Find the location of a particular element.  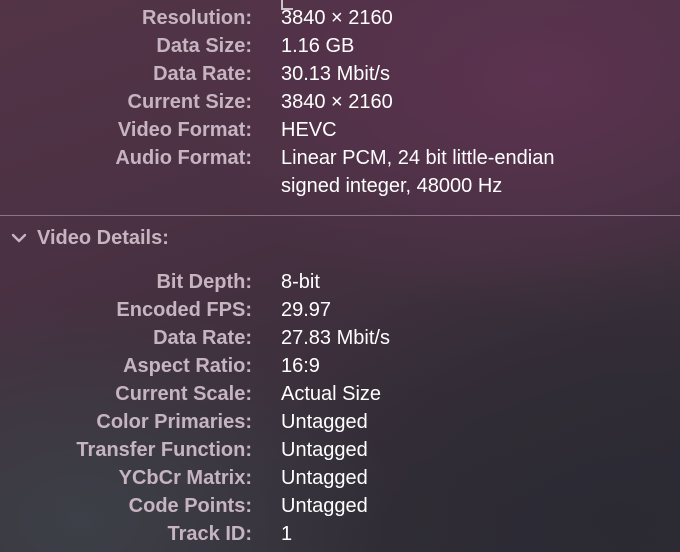

info-label: Data Size: is located at coordinates (204, 46).